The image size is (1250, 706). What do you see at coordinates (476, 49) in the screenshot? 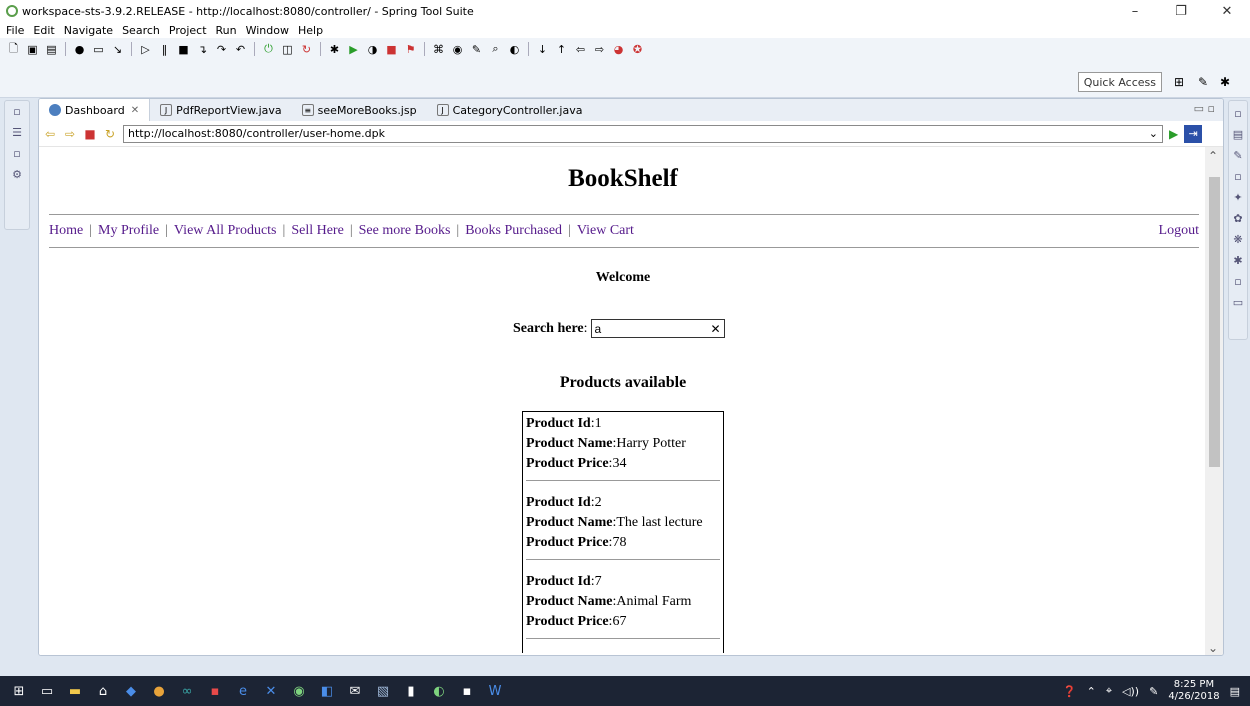
I see `open-type-icon: ✎` at bounding box center [476, 49].